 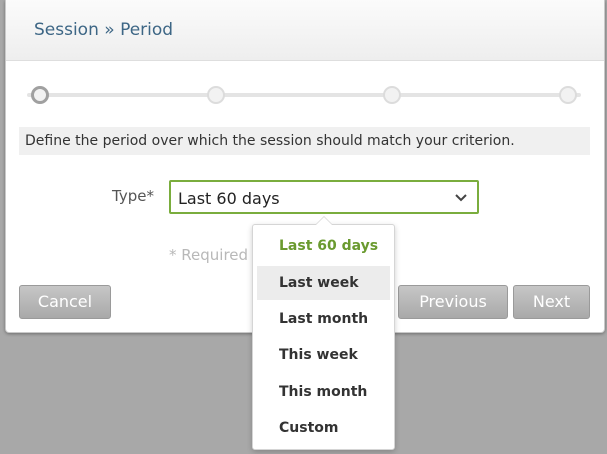 What do you see at coordinates (209, 255) in the screenshot?
I see `required-note: * Required` at bounding box center [209, 255].